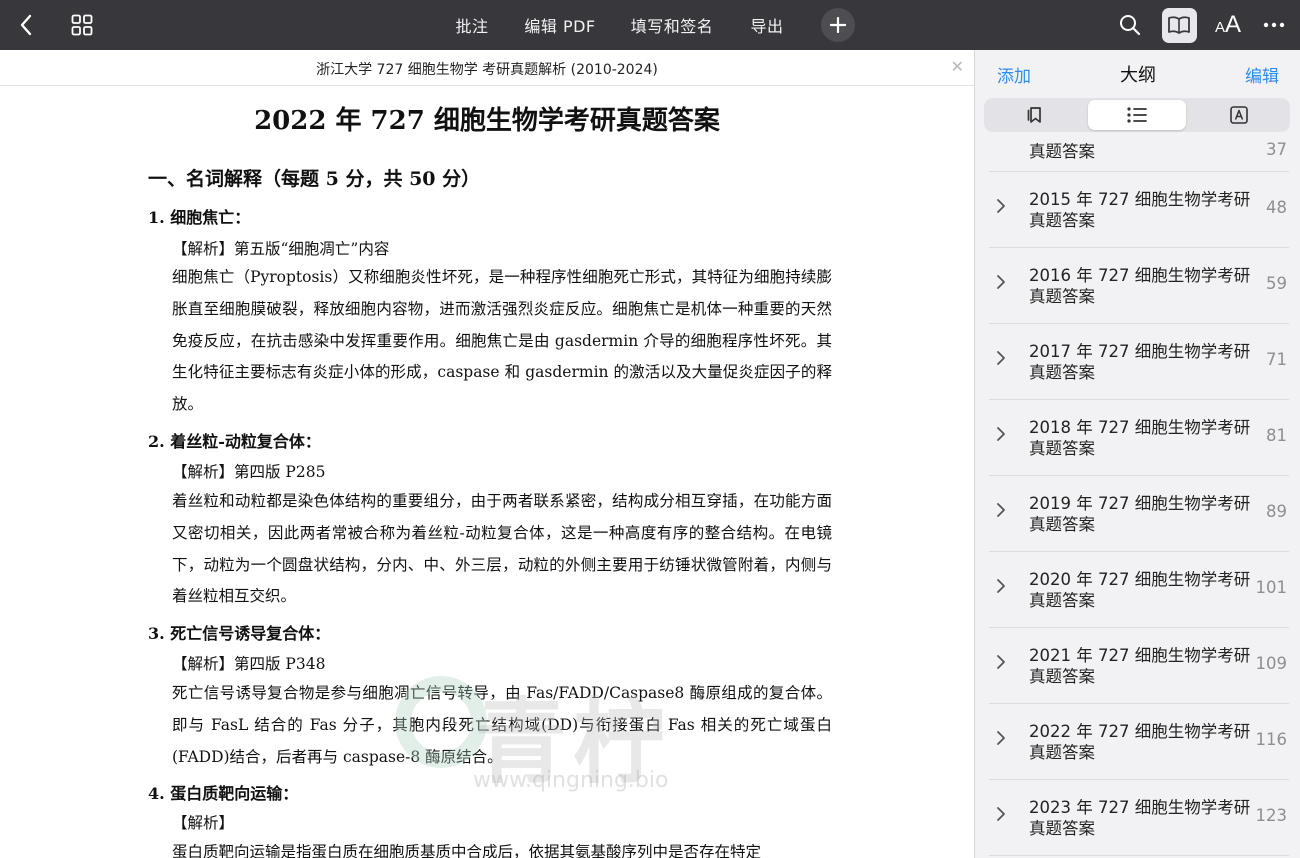 Image resolution: width=1300 pixels, height=858 pixels. What do you see at coordinates (1262, 74) in the screenshot?
I see `edit-outline-button: 编辑` at bounding box center [1262, 74].